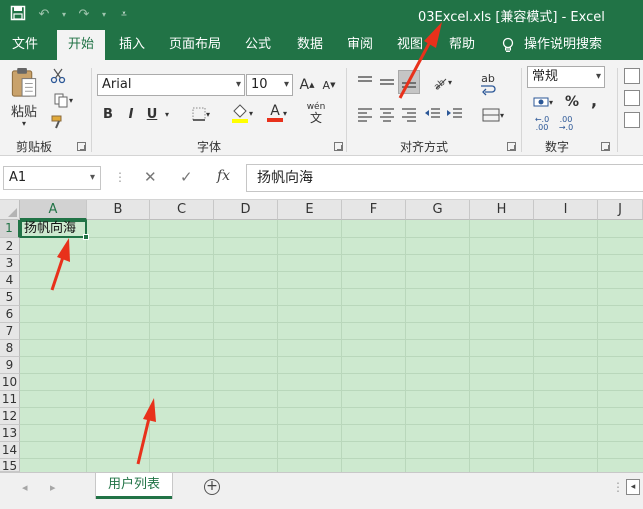 The height and width of the screenshot is (509, 643). Describe the element at coordinates (488, 84) in the screenshot. I see `wrap-text-button: ab` at that location.